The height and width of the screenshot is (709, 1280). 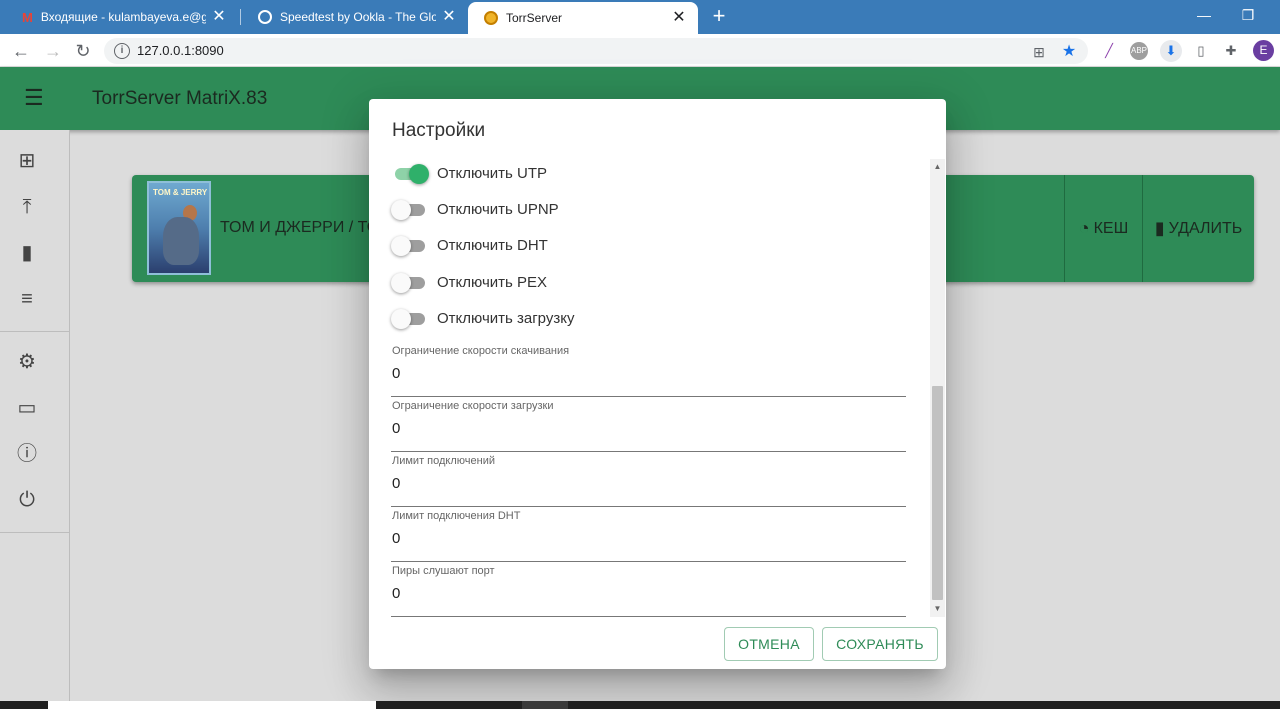 What do you see at coordinates (439, 130) in the screenshot?
I see `dialog-title: Настройки` at bounding box center [439, 130].